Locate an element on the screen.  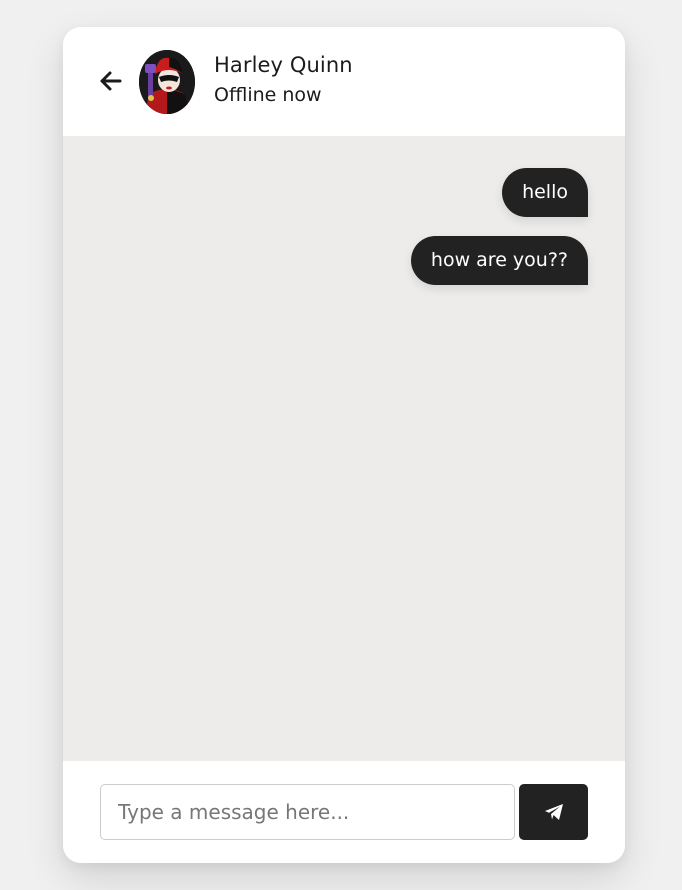
back-button is located at coordinates (110, 81).